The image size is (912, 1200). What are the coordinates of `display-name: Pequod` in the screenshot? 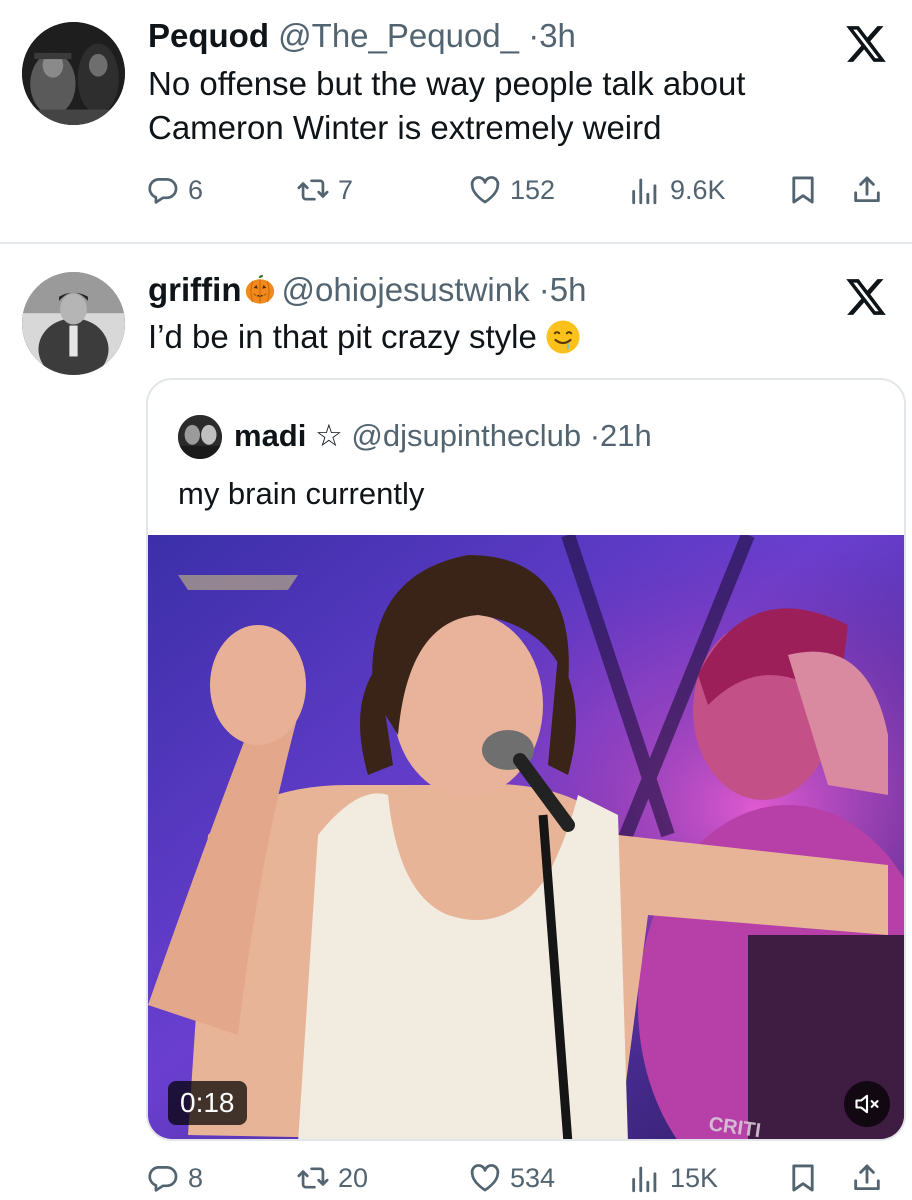 It's located at (208, 35).